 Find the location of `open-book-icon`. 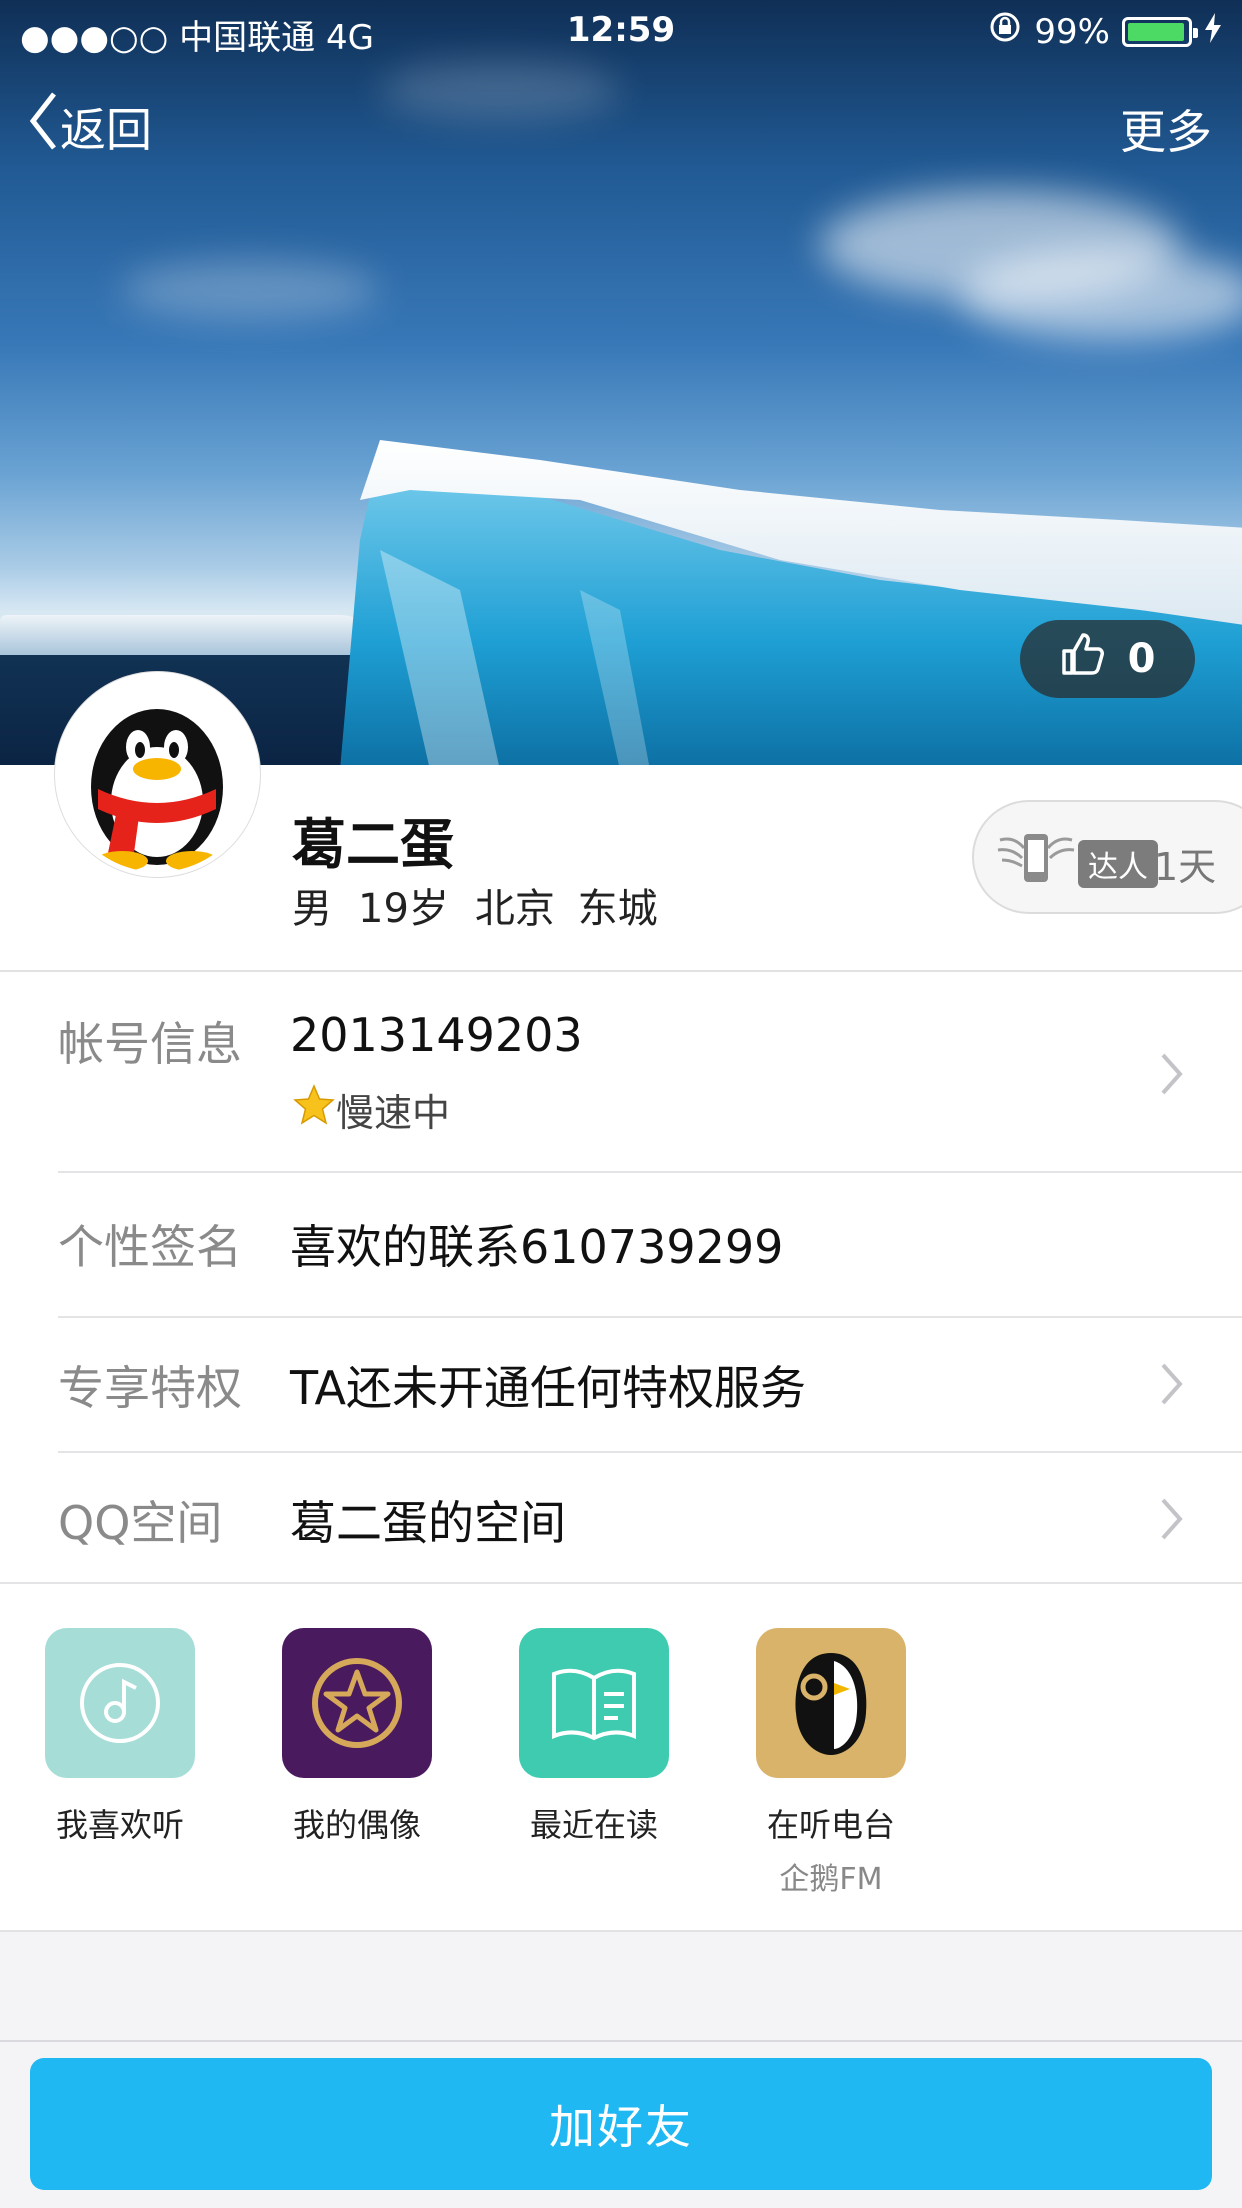

open-book-icon is located at coordinates (594, 1703).